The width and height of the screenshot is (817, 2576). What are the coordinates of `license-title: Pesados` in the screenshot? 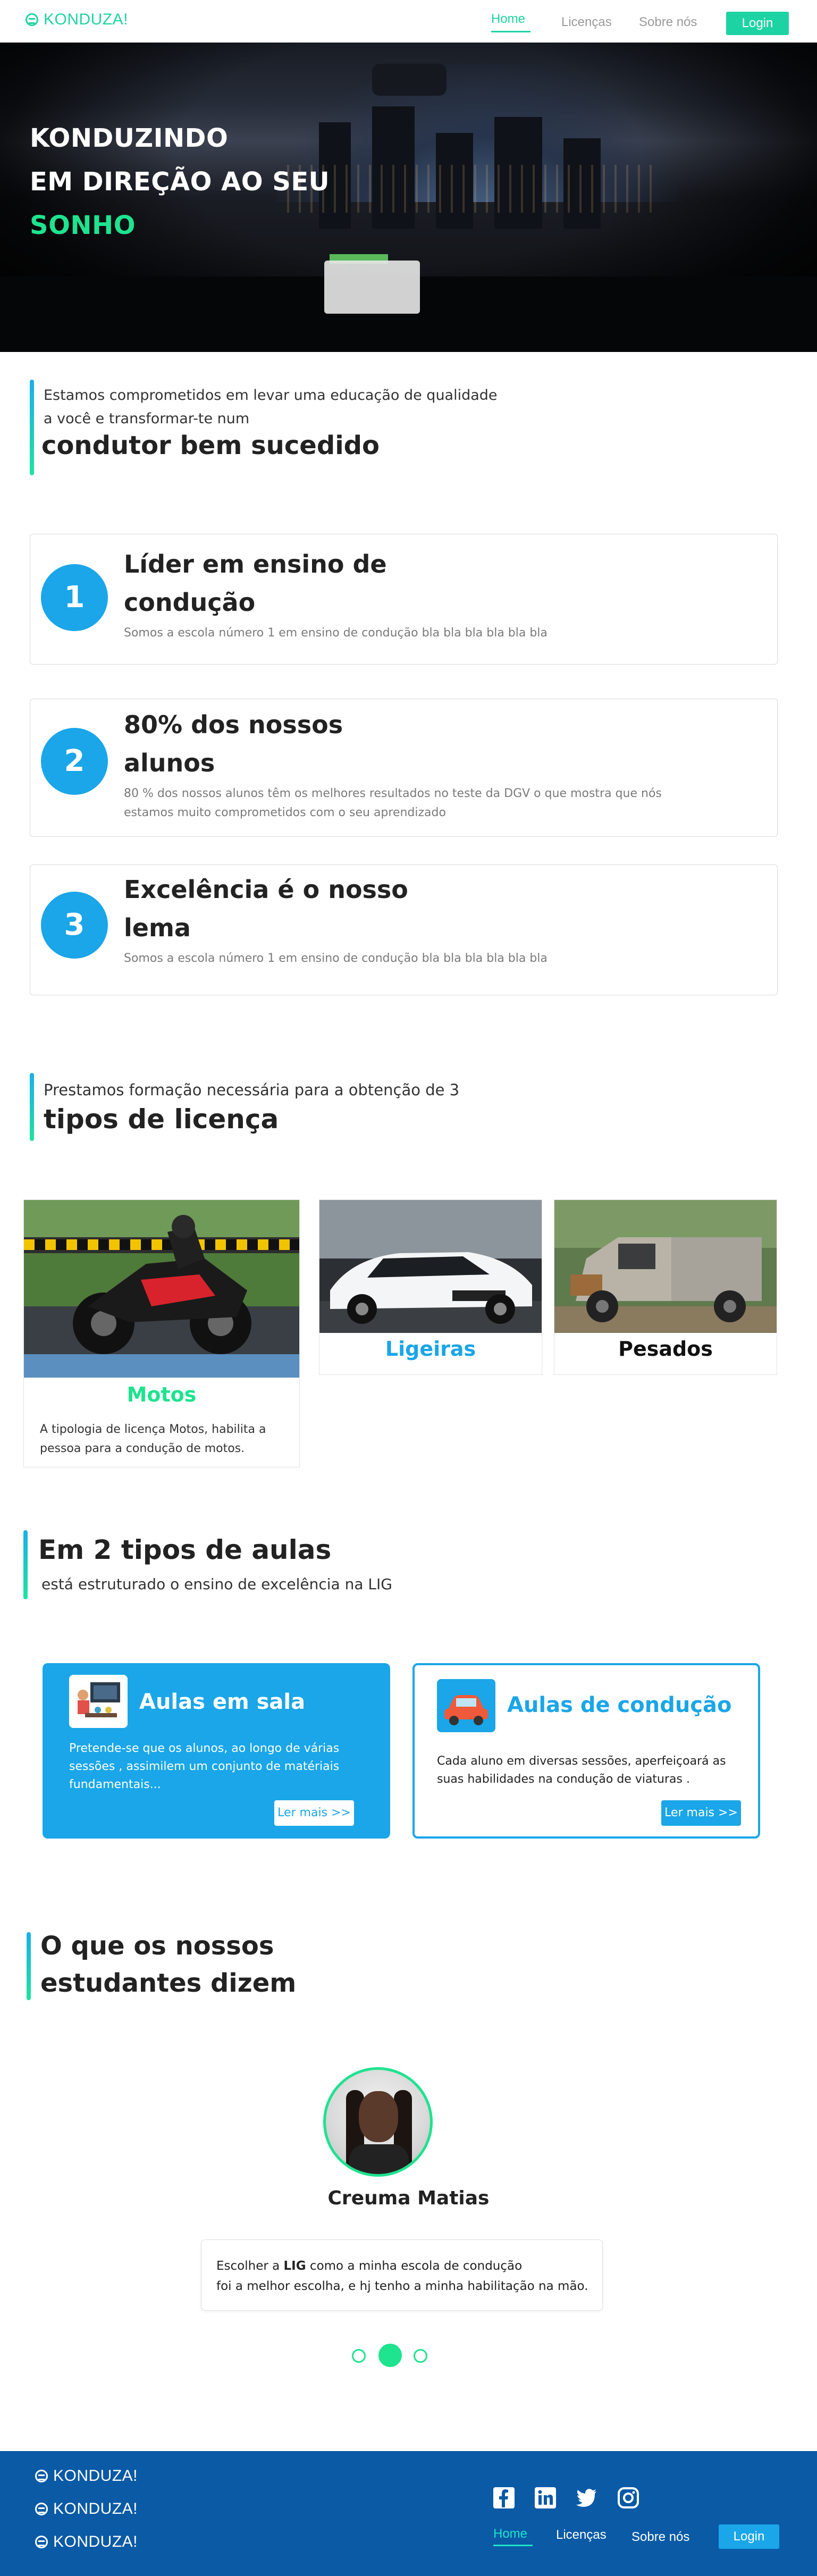 It's located at (665, 1349).